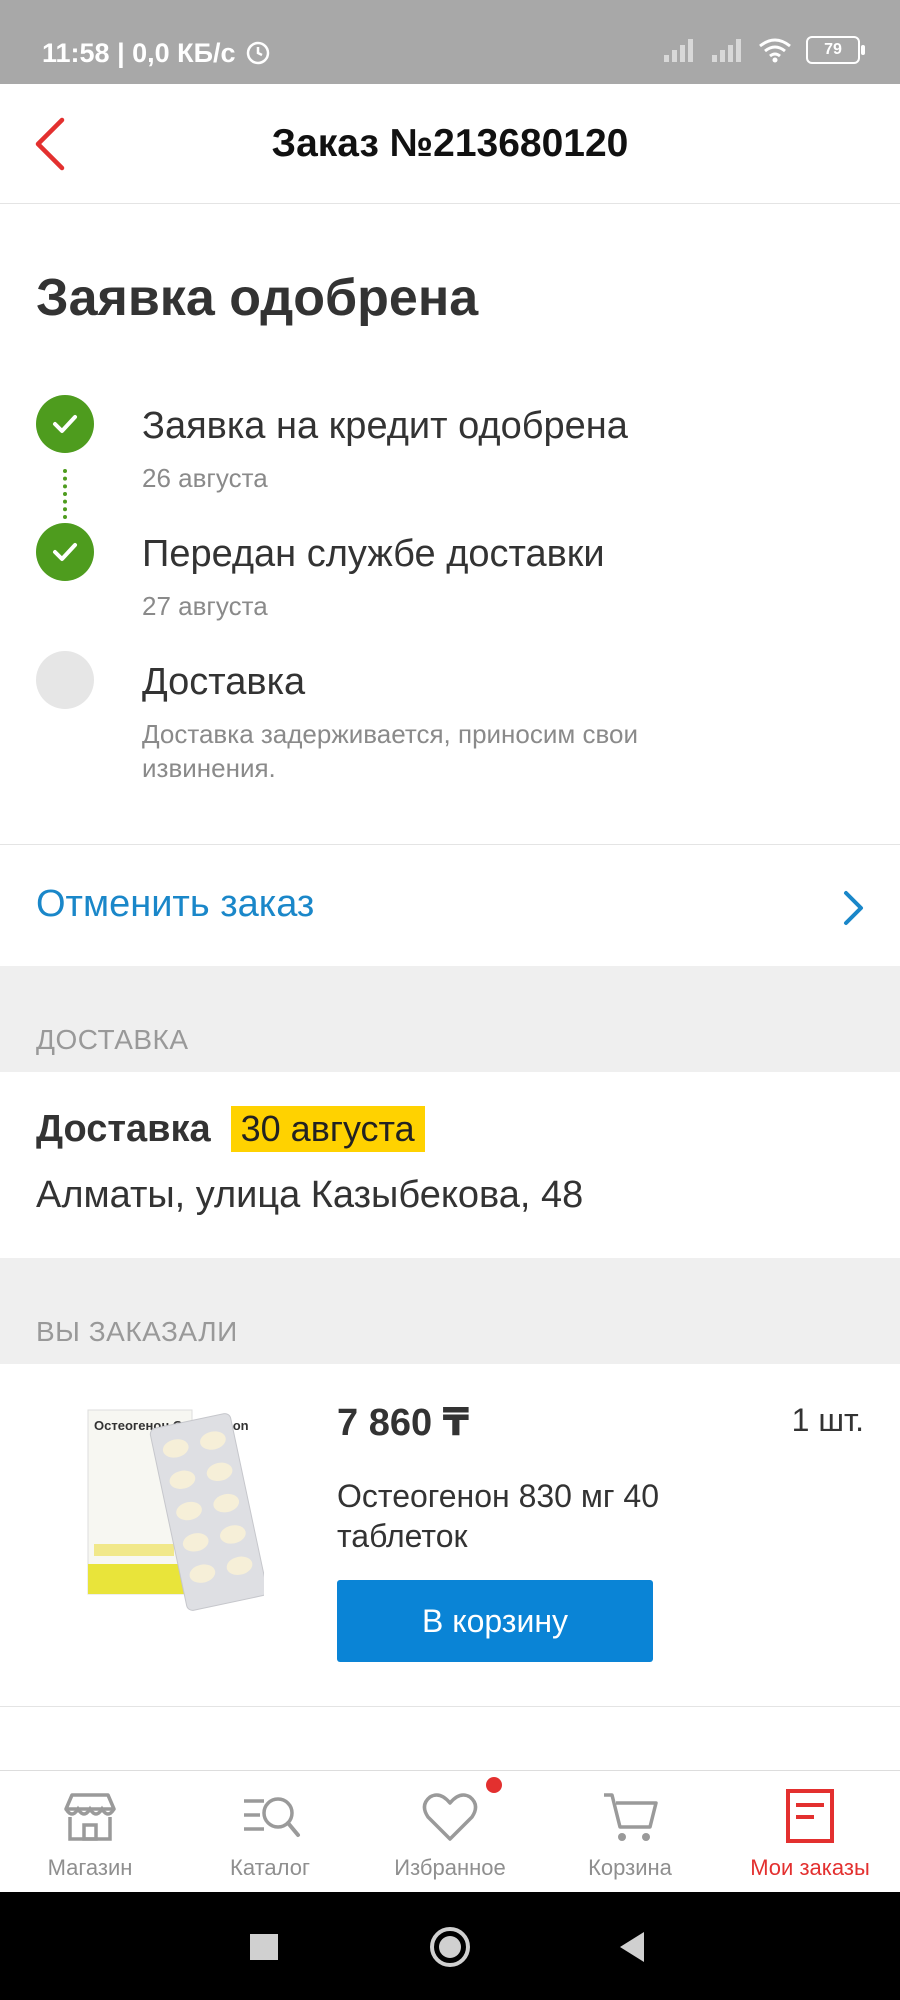 The height and width of the screenshot is (2000, 900). I want to click on ordered-section-header: ВЫ ЗАКАЗАЛИ, so click(450, 1311).